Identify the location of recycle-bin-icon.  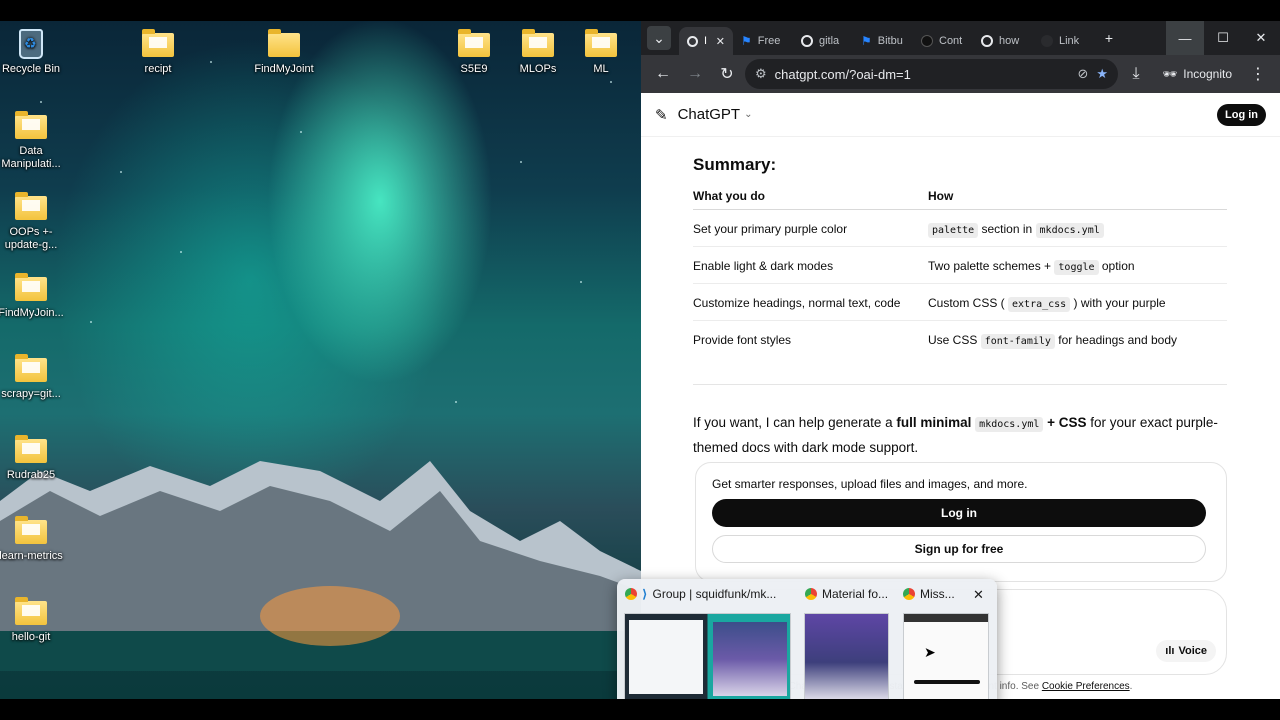
(31, 44).